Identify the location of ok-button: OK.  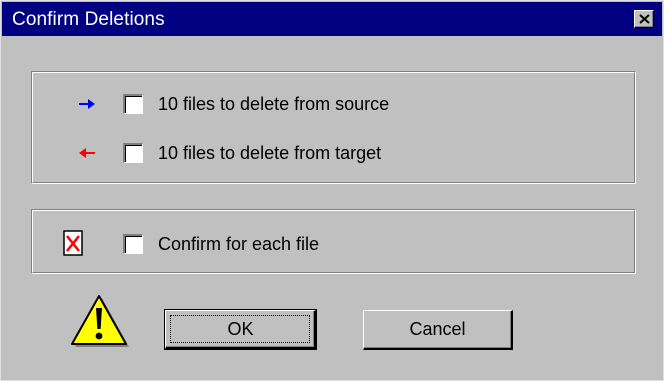
(240, 329).